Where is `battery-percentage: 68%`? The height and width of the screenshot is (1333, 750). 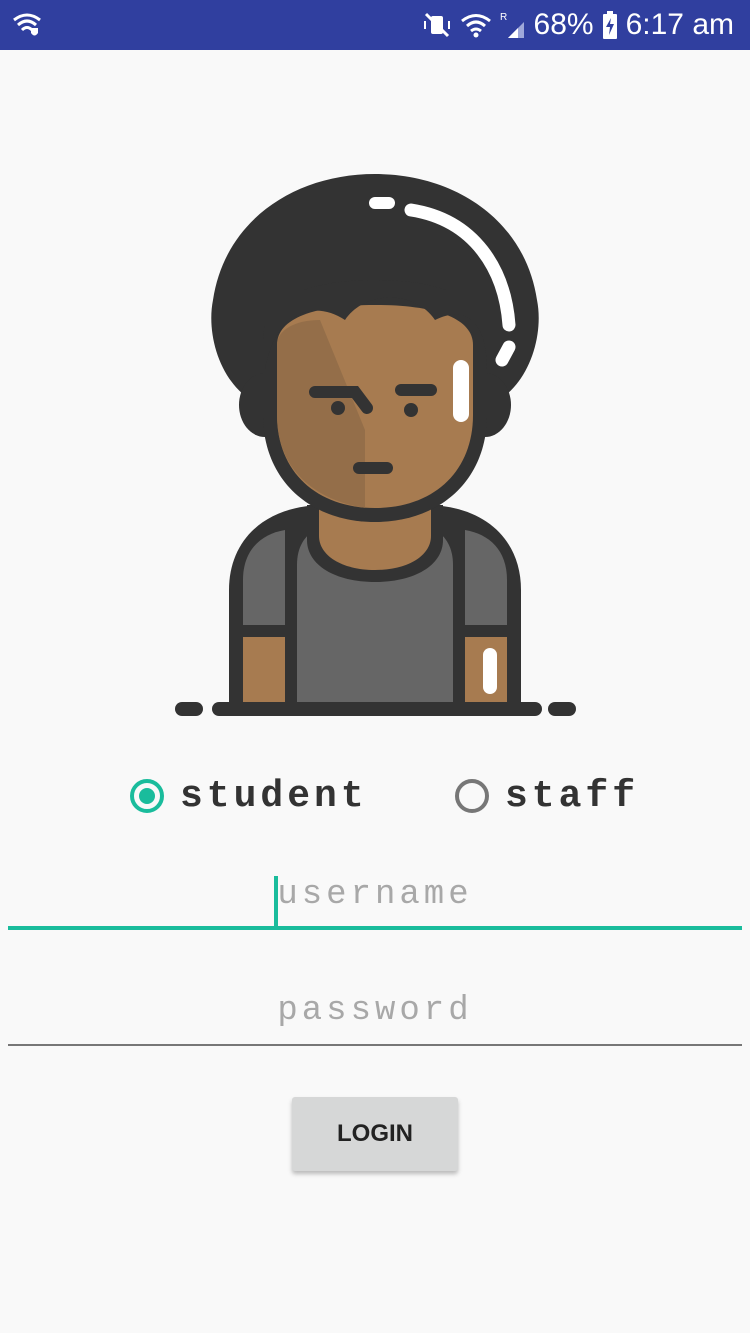 battery-percentage: 68% is located at coordinates (563, 24).